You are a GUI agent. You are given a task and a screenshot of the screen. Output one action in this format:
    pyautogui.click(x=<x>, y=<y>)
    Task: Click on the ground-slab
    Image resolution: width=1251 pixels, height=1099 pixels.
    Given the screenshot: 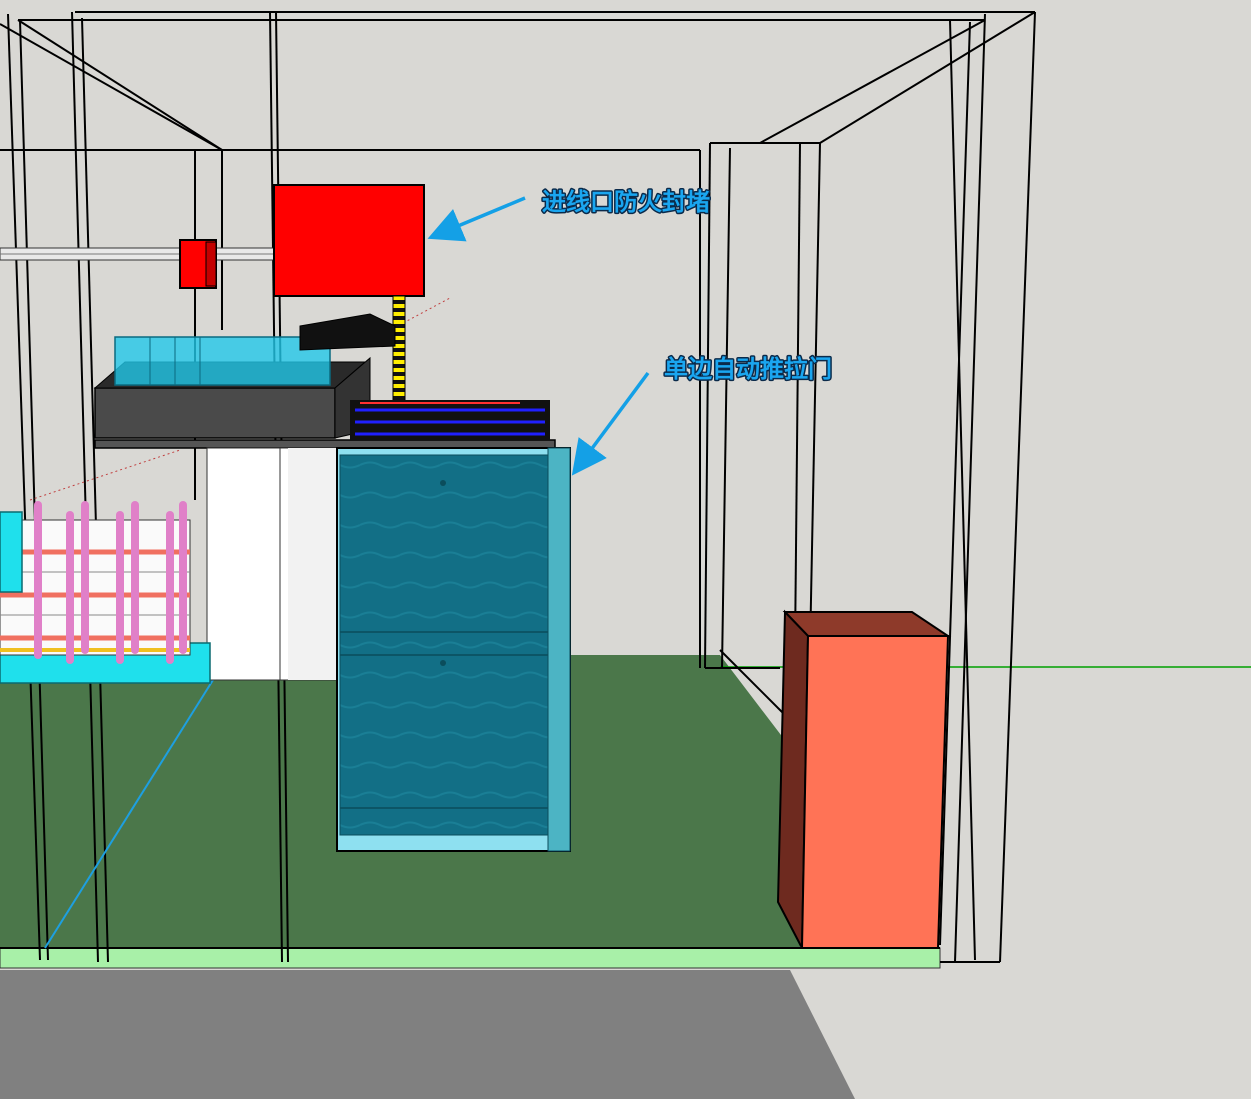 What is the action you would take?
    pyautogui.click(x=427, y=1034)
    